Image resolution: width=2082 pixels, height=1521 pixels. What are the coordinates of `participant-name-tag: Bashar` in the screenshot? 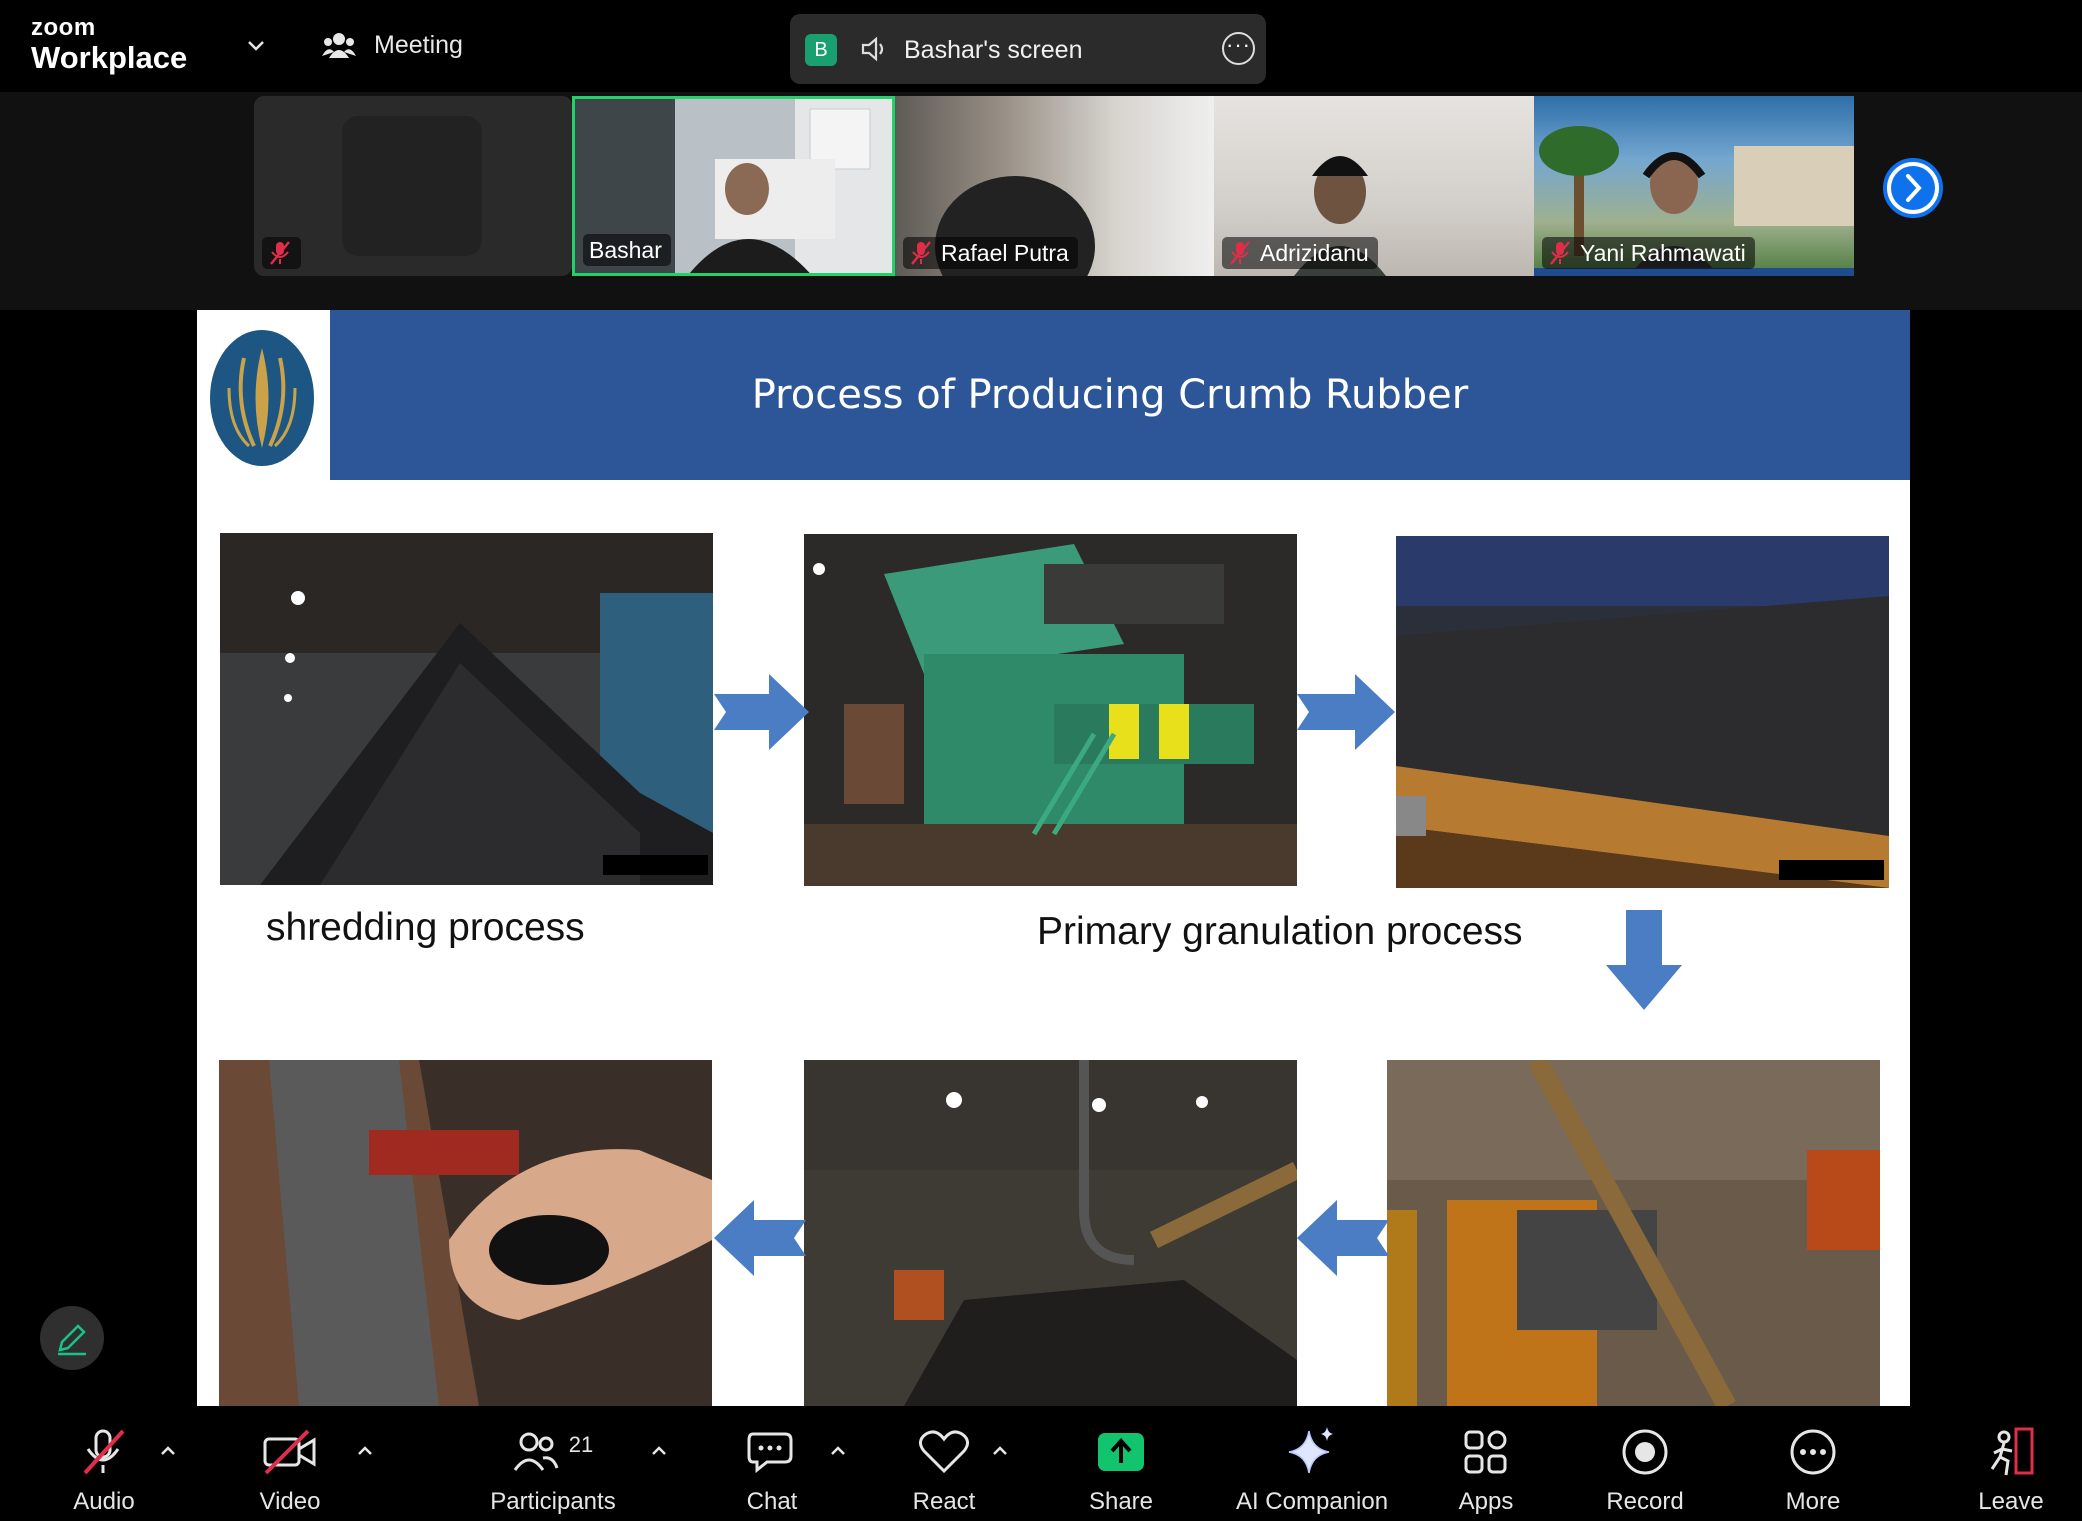 It's located at (627, 250).